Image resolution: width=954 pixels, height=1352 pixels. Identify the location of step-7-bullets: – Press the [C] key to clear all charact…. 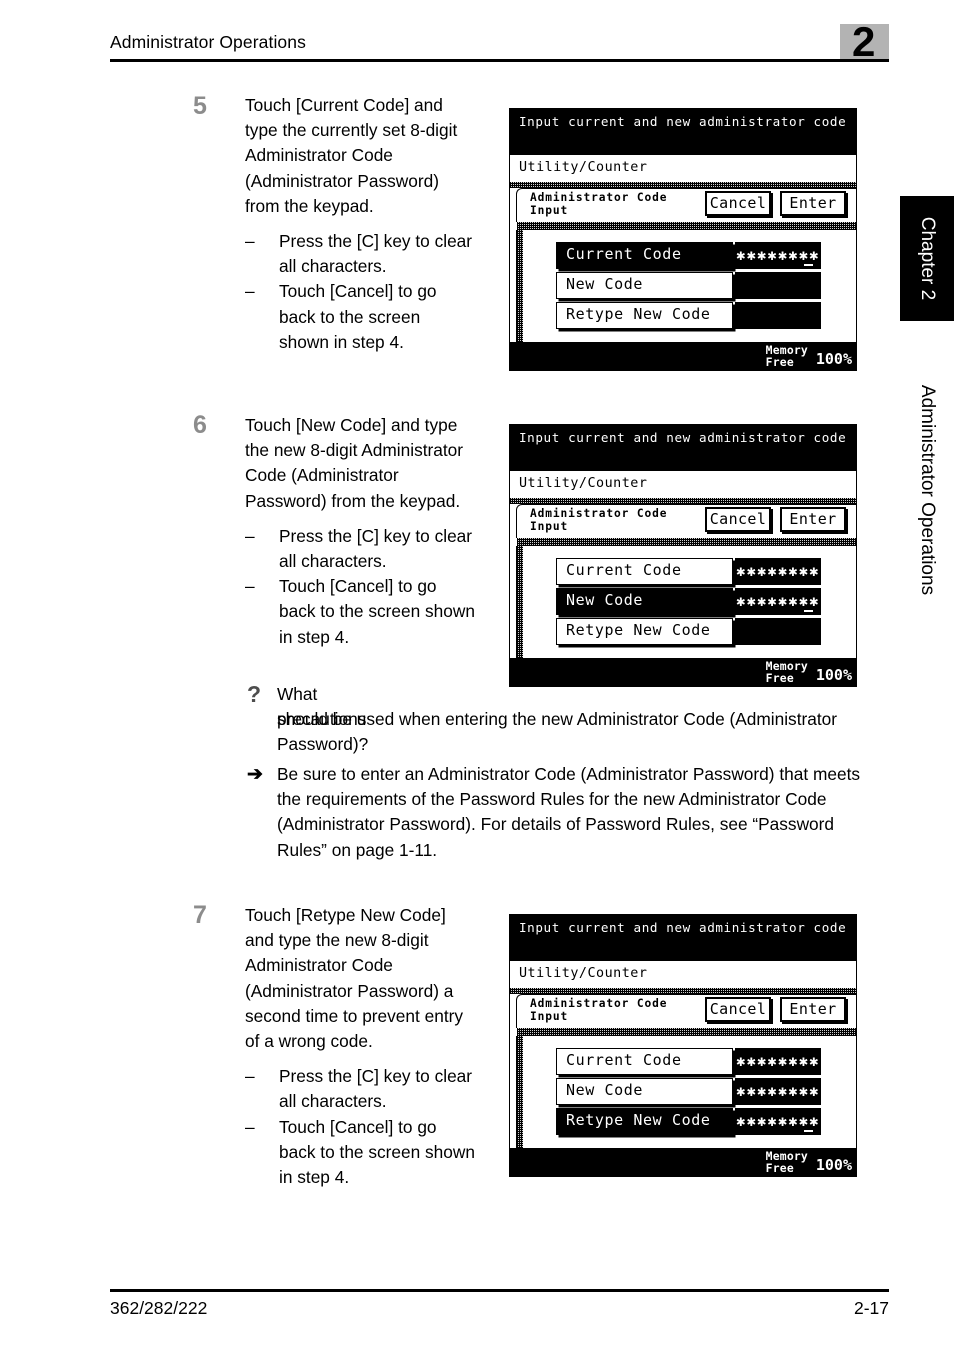
(360, 1127).